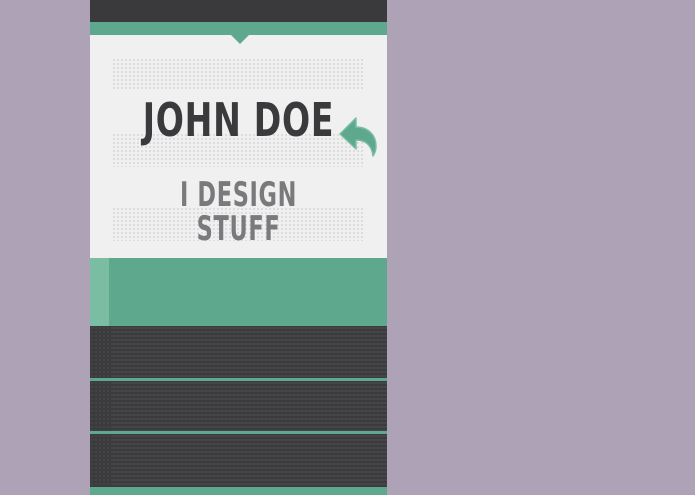  I want to click on reply-arrow-icon, so click(359, 136).